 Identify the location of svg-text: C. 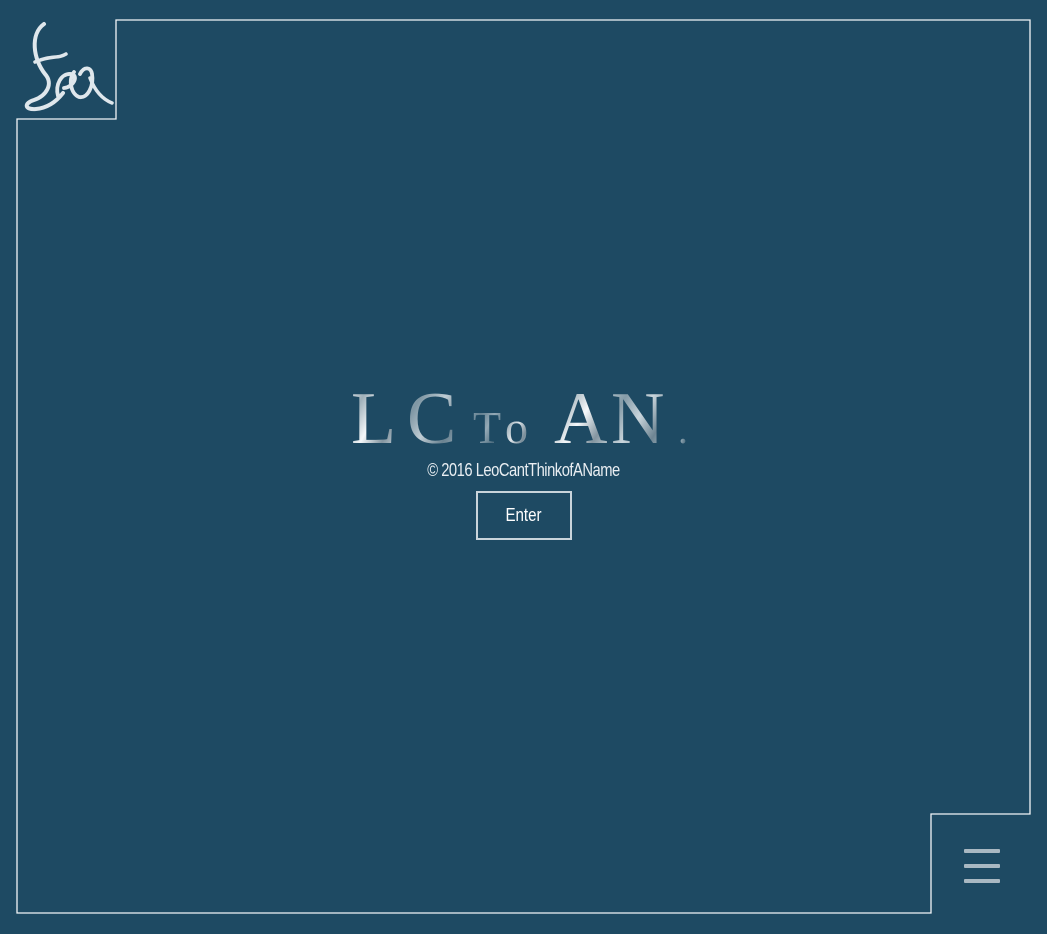
(431, 414).